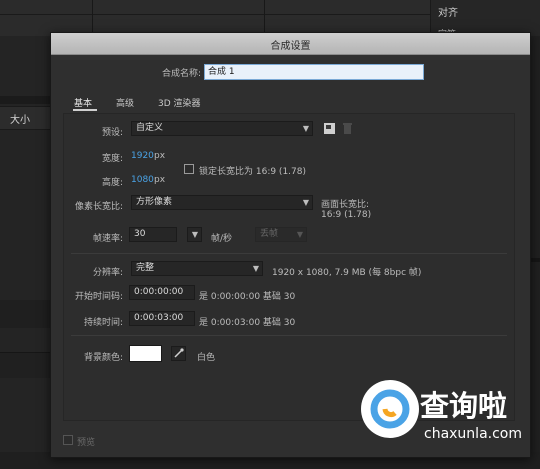 This screenshot has width=540, height=469. I want to click on timeline-panel-row, so click(25, 365).